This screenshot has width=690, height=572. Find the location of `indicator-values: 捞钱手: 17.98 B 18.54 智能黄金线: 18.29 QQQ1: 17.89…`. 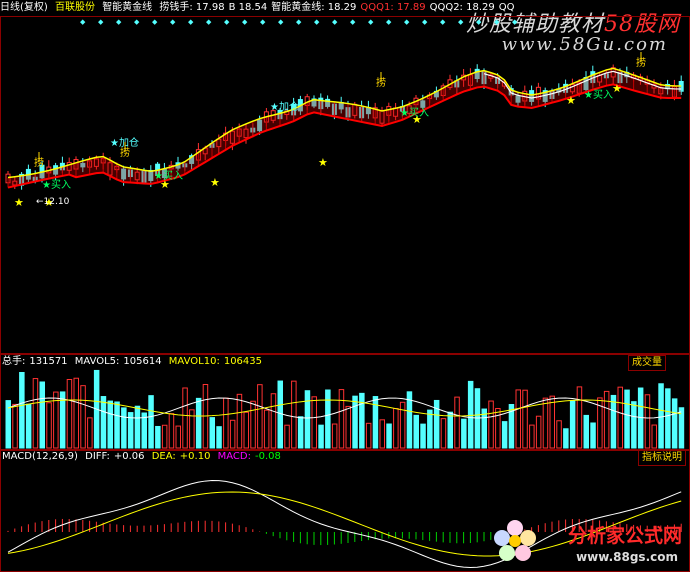

indicator-values: 捞钱手: 17.98 B 18.54 智能黄金线: 18.29 QQQ1: 17.89… is located at coordinates (338, 7).